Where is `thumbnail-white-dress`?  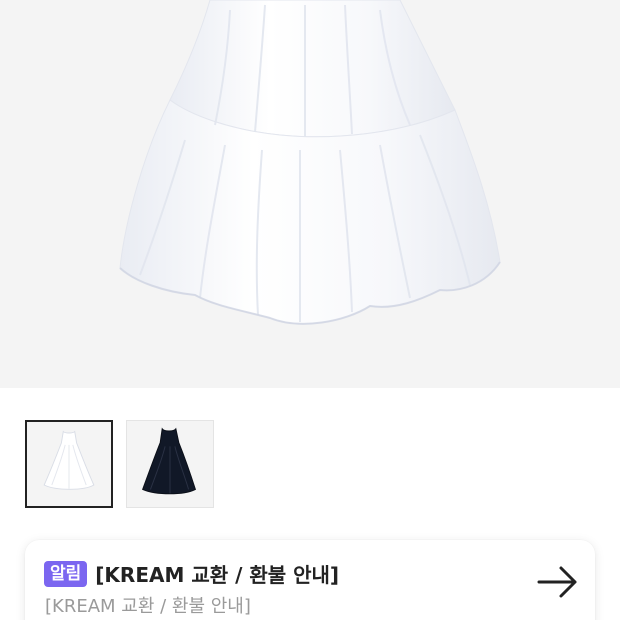 thumbnail-white-dress is located at coordinates (69, 464).